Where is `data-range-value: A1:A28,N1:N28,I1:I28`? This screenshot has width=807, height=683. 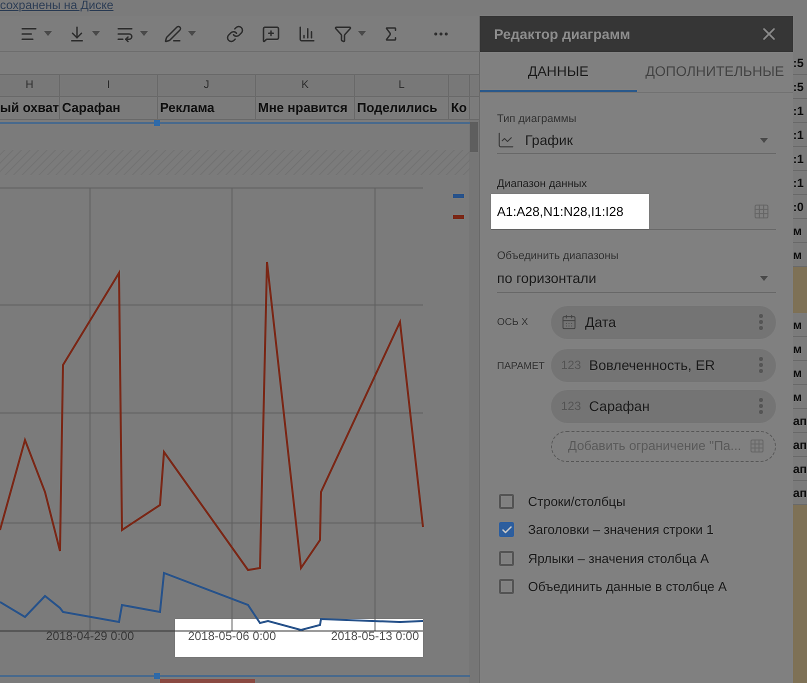 data-range-value: A1:A28,N1:N28,I1:I28 is located at coordinates (570, 211).